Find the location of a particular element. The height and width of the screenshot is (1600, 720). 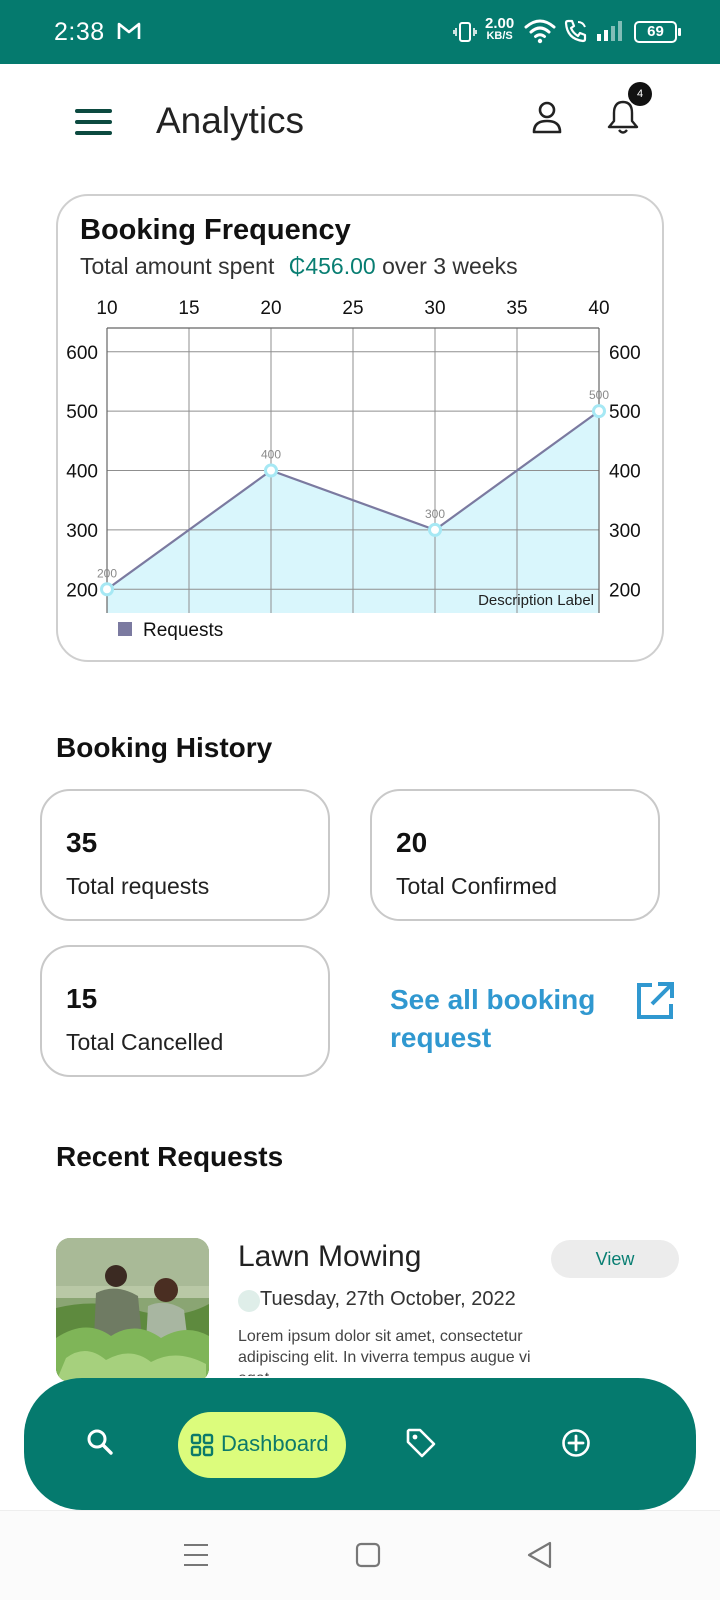

subtitle-suffix: over 3 weeks is located at coordinates (450, 266).